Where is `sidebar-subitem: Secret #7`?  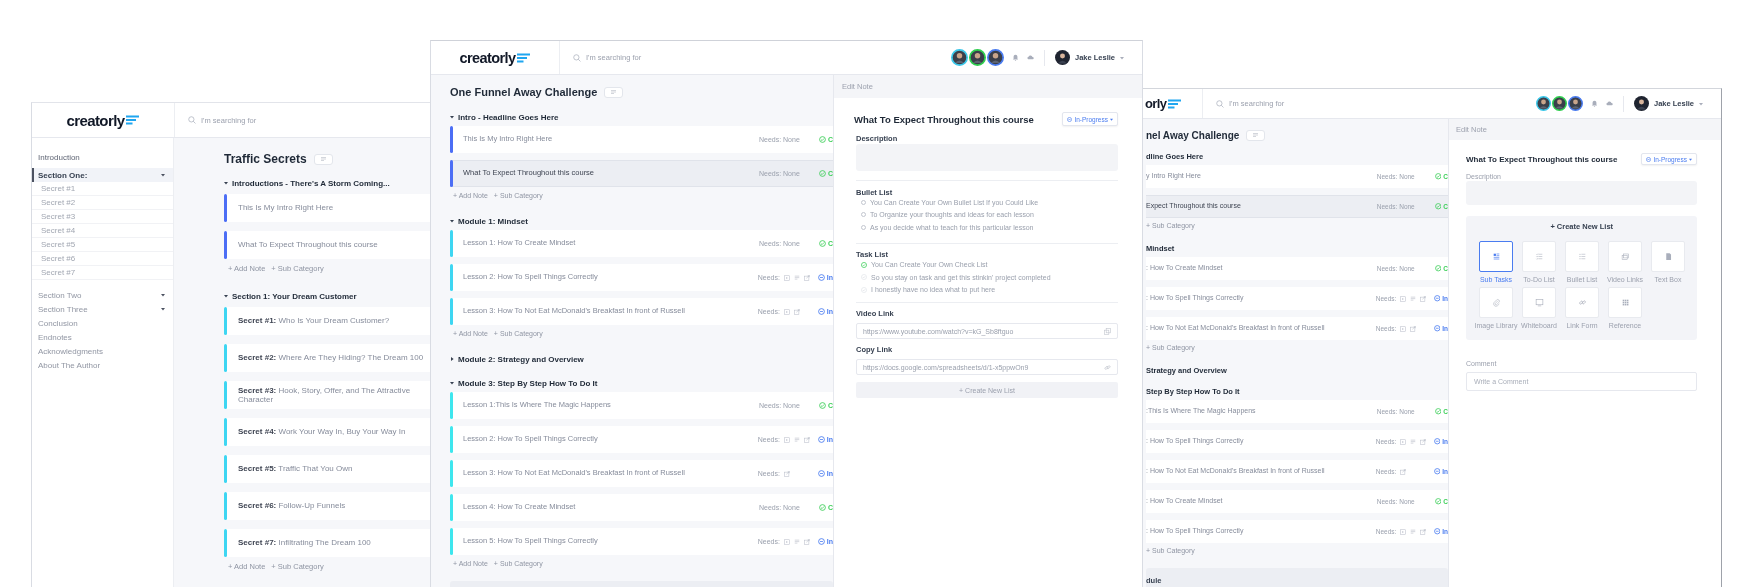
sidebar-subitem: Secret #7 is located at coordinates (102, 273).